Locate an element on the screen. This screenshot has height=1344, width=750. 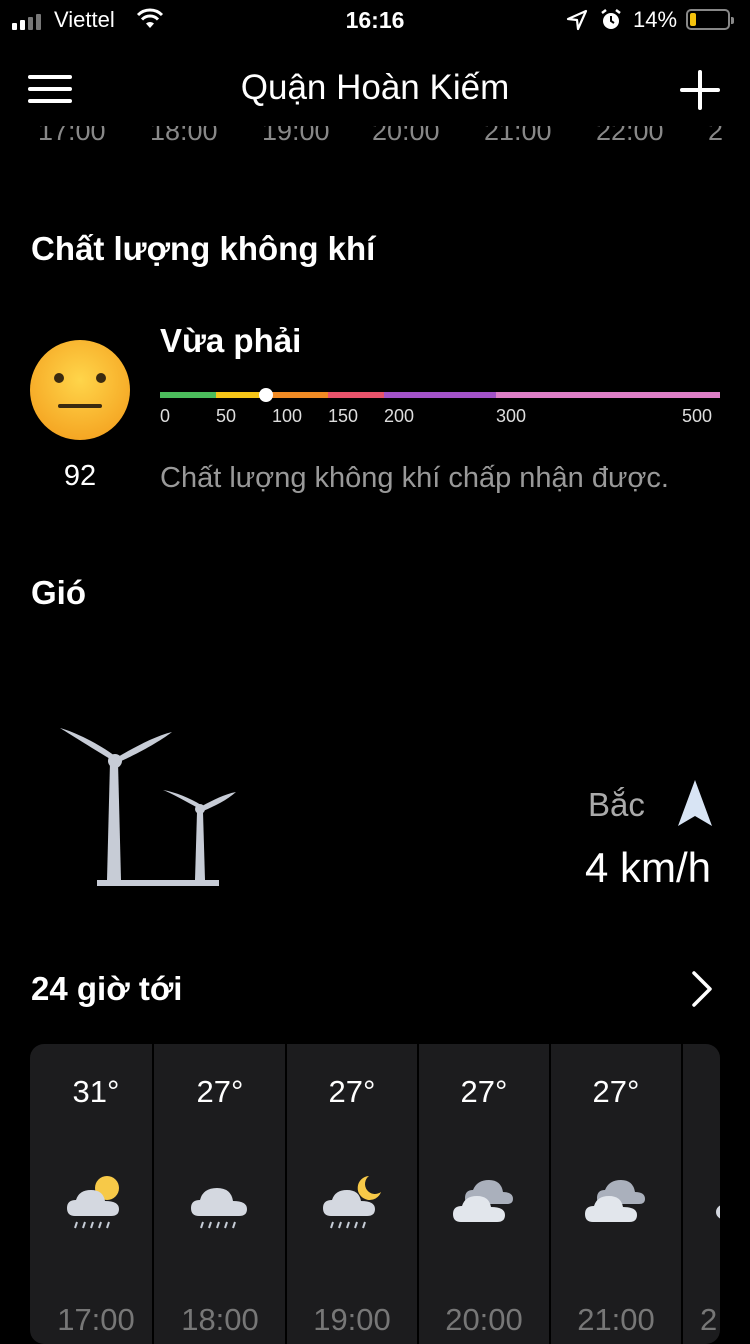
hour-column: 27° 19:00 is located at coordinates (352, 1194).